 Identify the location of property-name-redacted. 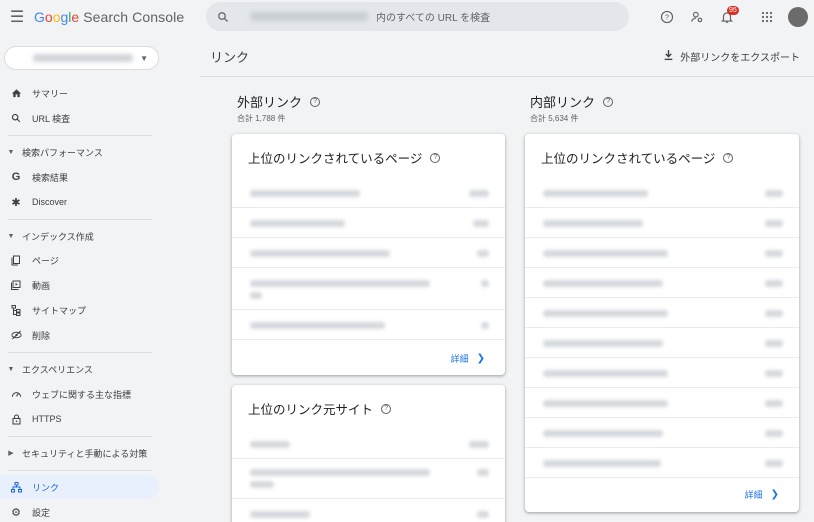
(83, 58).